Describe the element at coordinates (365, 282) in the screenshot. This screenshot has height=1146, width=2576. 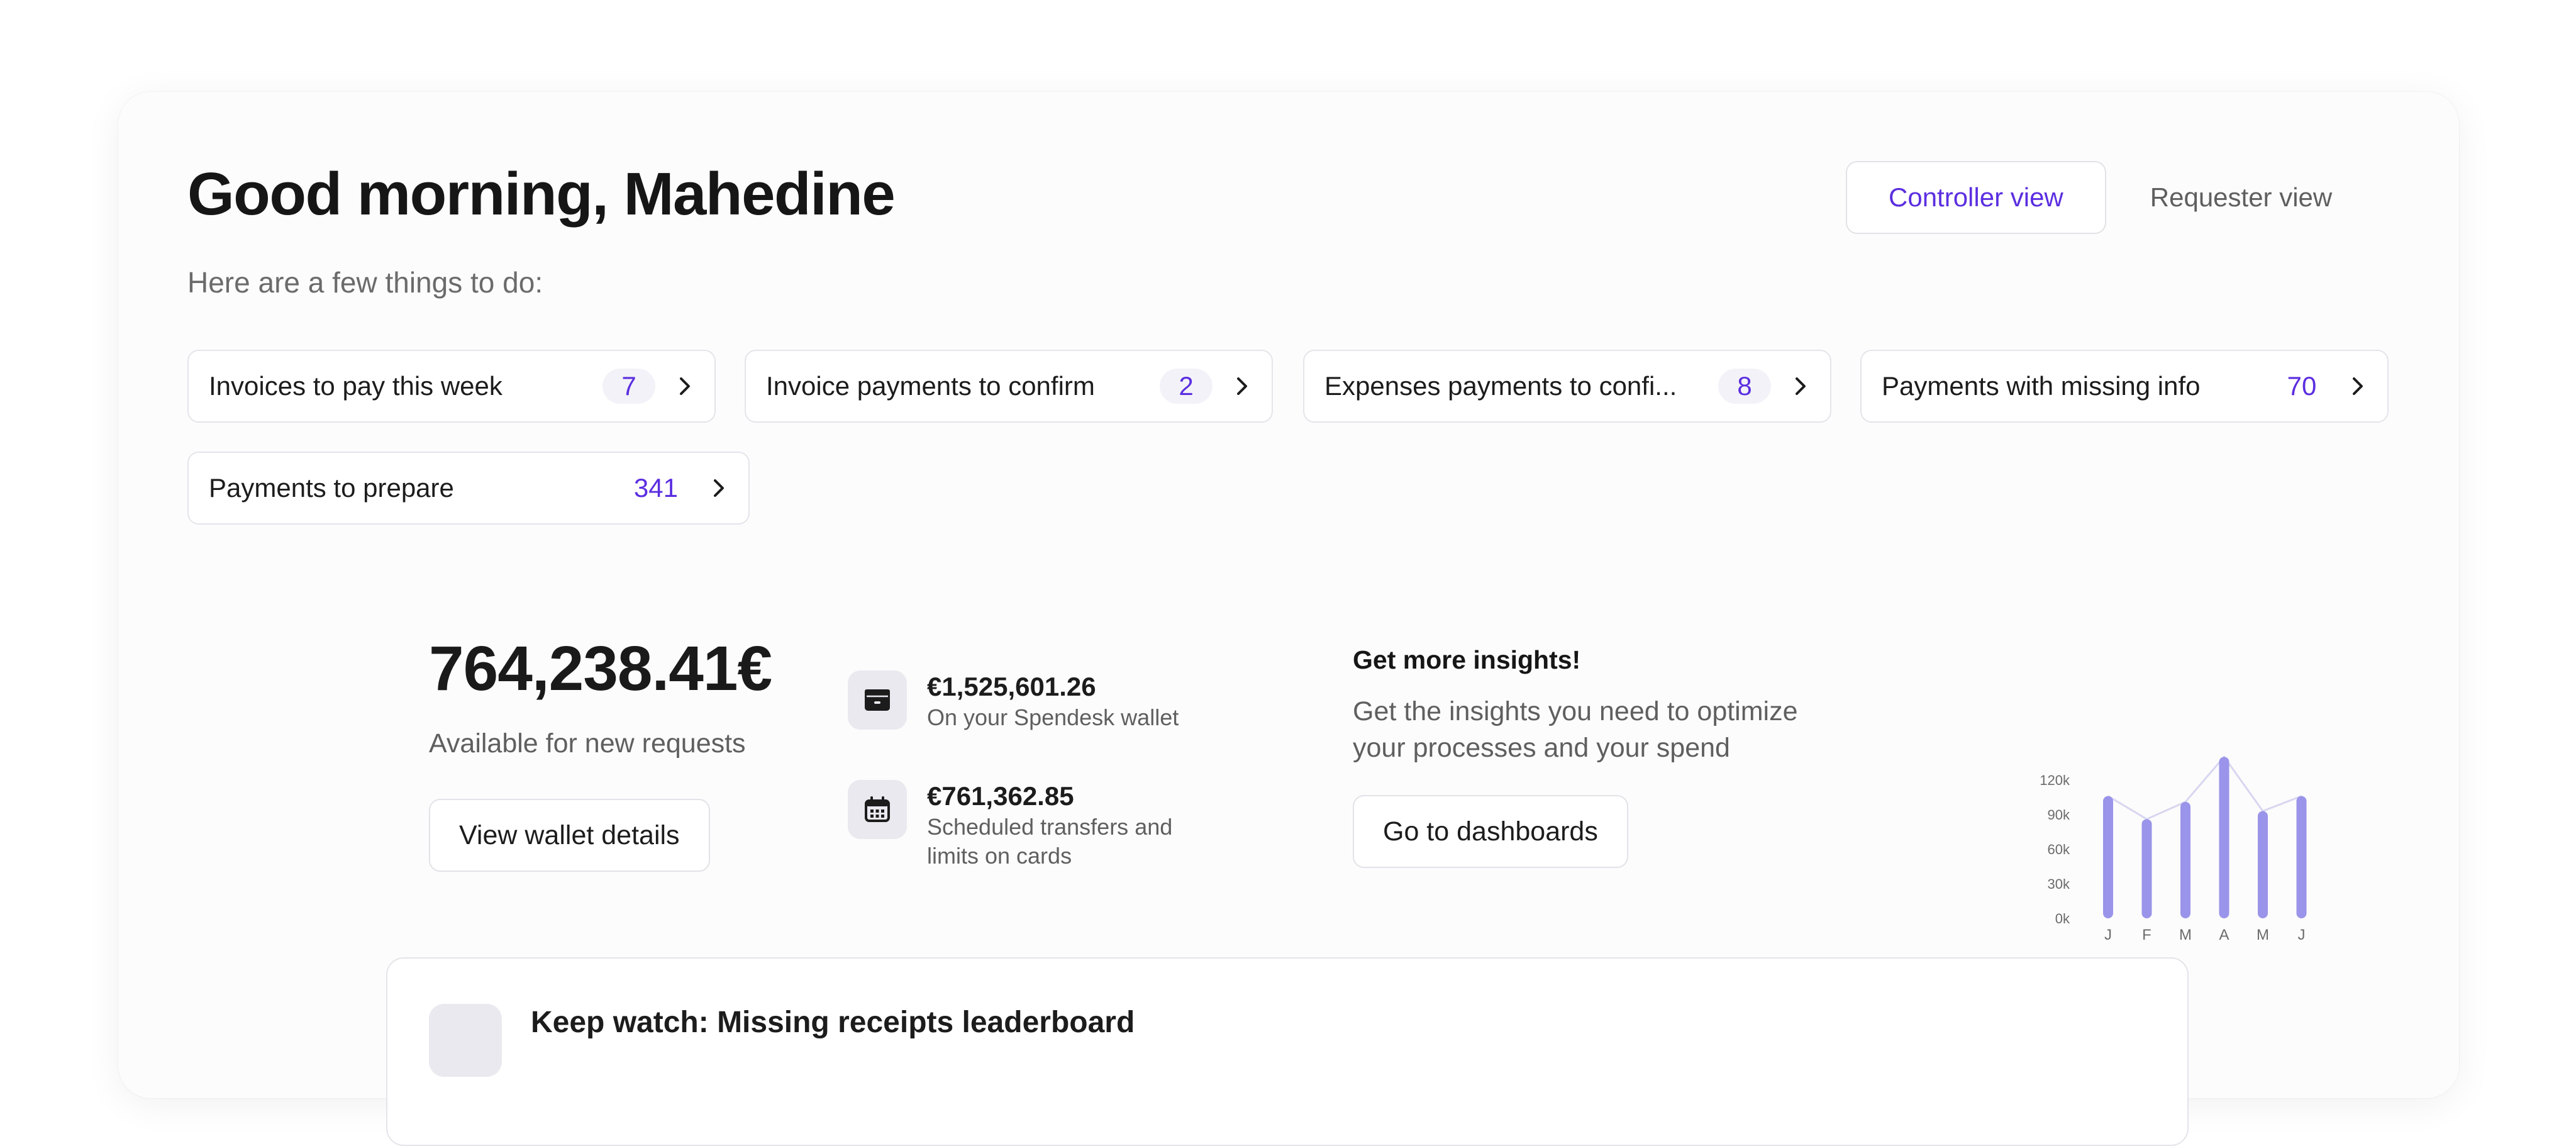
I see `page-subtitle: Here are a few things to do:` at that location.